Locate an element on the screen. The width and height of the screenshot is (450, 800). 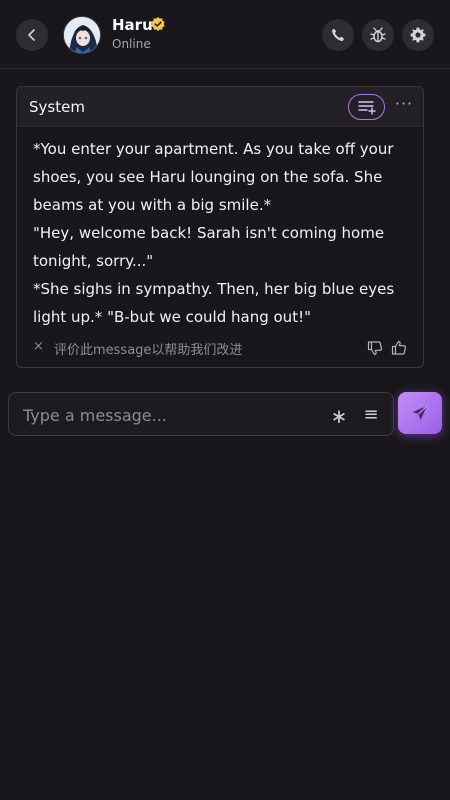
message-composer: ∗ ≡ is located at coordinates (201, 414).